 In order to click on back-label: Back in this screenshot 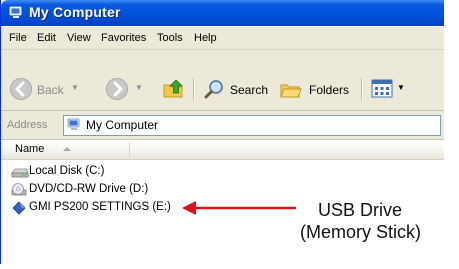, I will do `click(50, 90)`.